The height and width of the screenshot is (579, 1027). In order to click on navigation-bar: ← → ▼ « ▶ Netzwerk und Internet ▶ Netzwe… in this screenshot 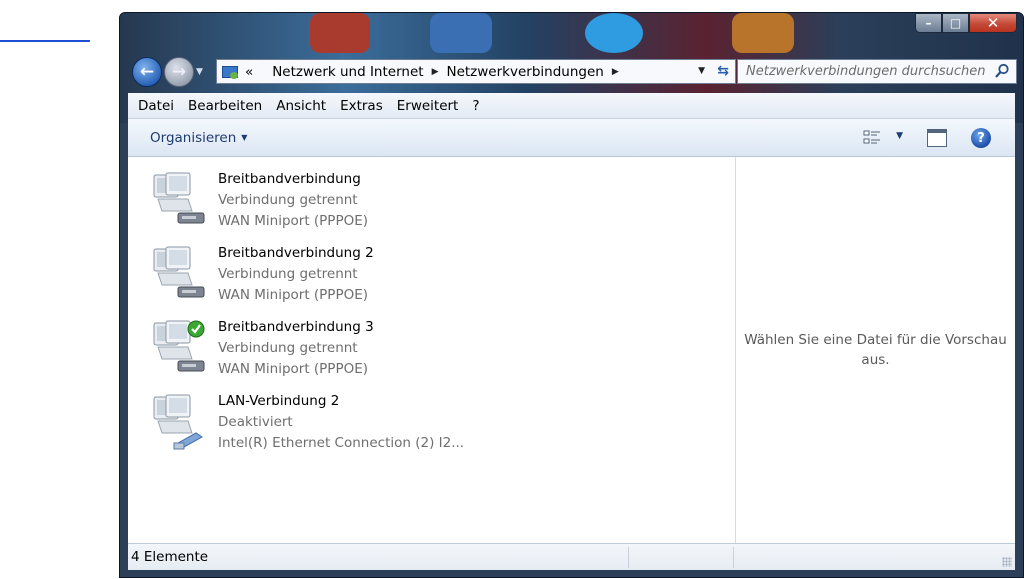, I will do `click(572, 72)`.